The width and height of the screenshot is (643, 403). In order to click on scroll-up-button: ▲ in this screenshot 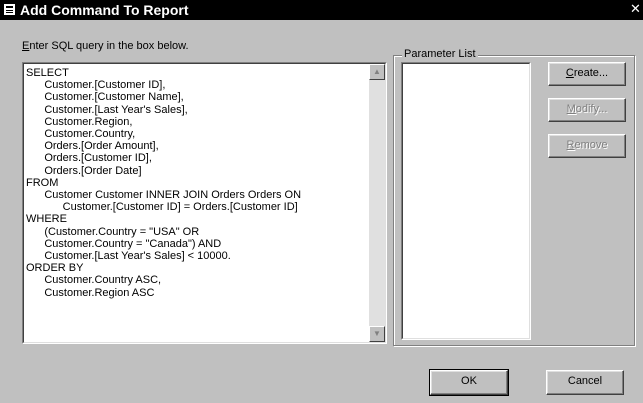, I will do `click(377, 72)`.